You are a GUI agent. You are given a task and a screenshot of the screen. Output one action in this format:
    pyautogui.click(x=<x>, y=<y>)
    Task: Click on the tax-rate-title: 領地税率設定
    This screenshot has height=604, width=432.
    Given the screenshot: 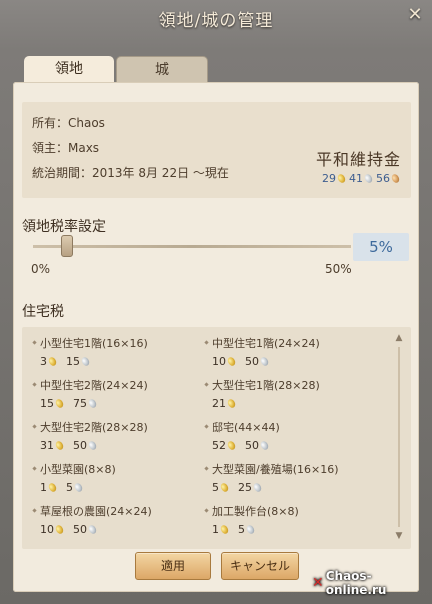 What is the action you would take?
    pyautogui.click(x=64, y=227)
    